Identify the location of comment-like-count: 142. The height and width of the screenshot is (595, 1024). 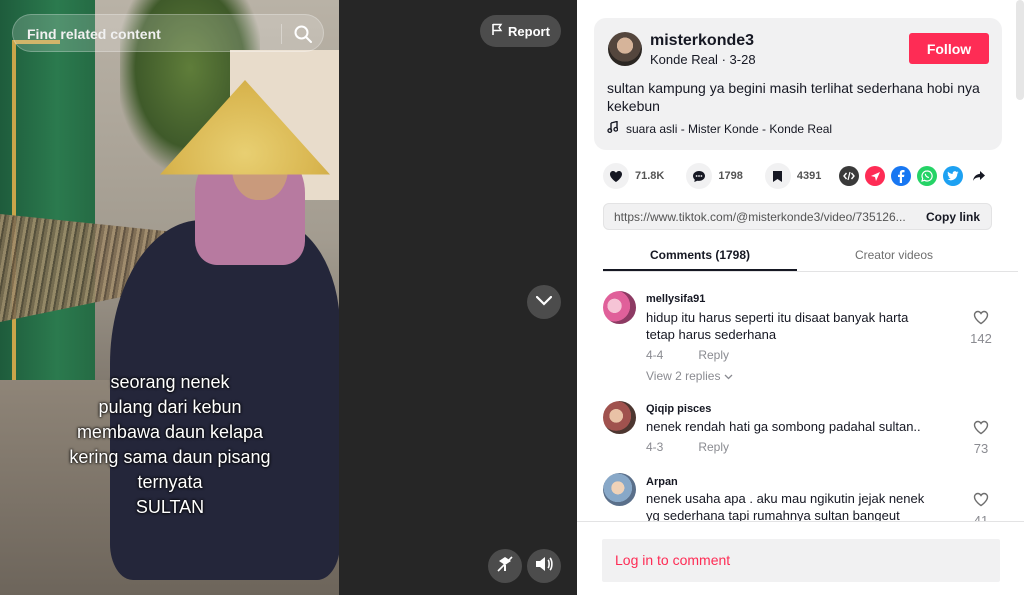
(981, 338).